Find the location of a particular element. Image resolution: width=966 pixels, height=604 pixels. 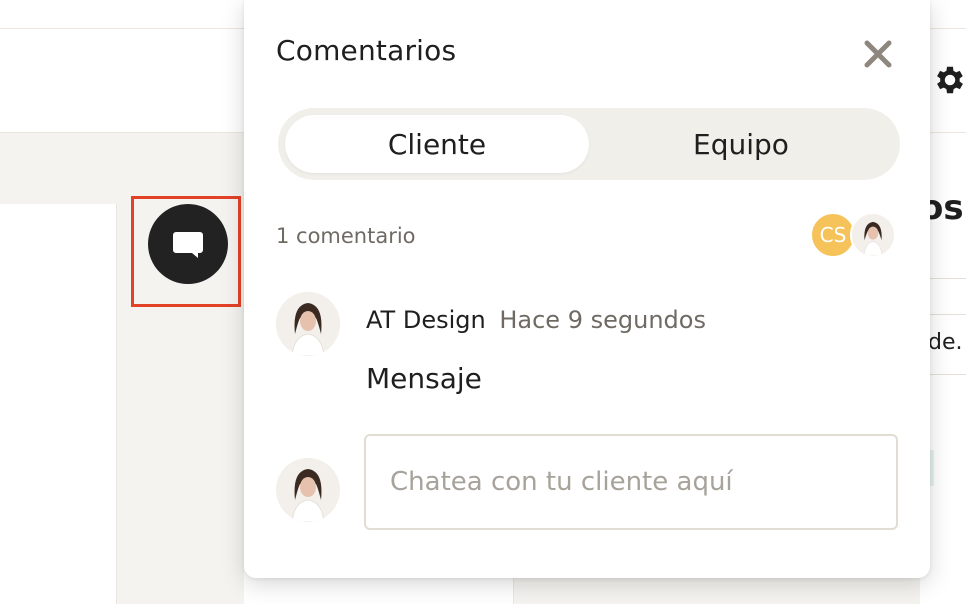

comment-trigger-button is located at coordinates (188, 244).